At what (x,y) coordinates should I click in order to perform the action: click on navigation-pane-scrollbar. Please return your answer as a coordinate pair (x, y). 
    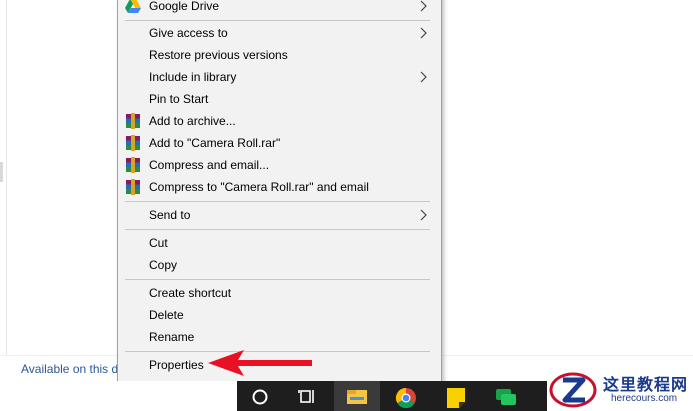
    Looking at the image, I should click on (1, 172).